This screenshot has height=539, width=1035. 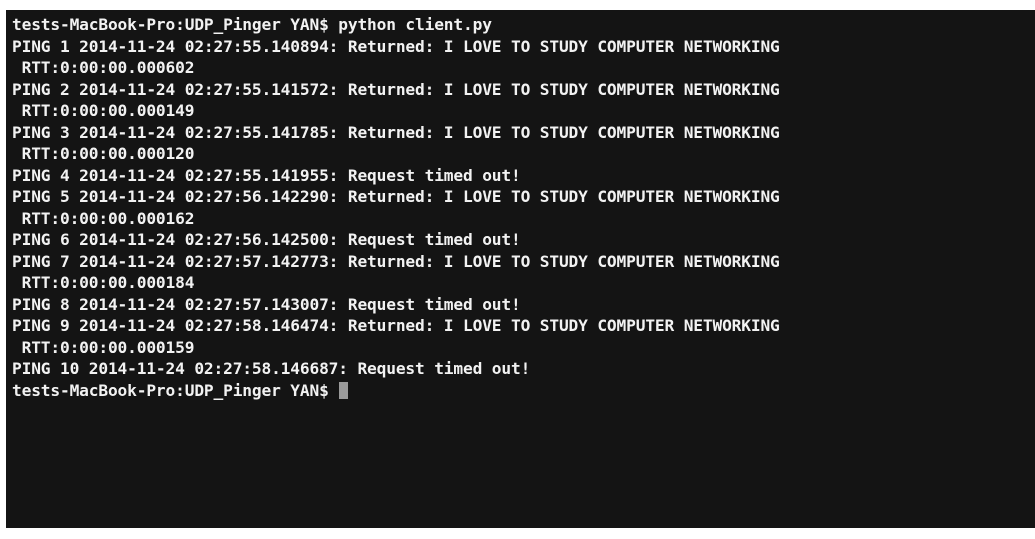 I want to click on terminal-line: RTT:0:00:00.000184, so click(x=103, y=282).